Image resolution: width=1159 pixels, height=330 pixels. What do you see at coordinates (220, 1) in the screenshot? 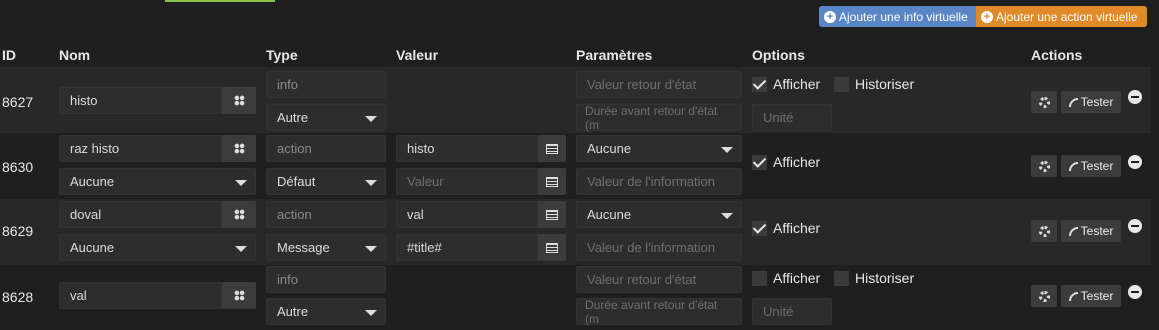
I see `active-tab-indicator` at bounding box center [220, 1].